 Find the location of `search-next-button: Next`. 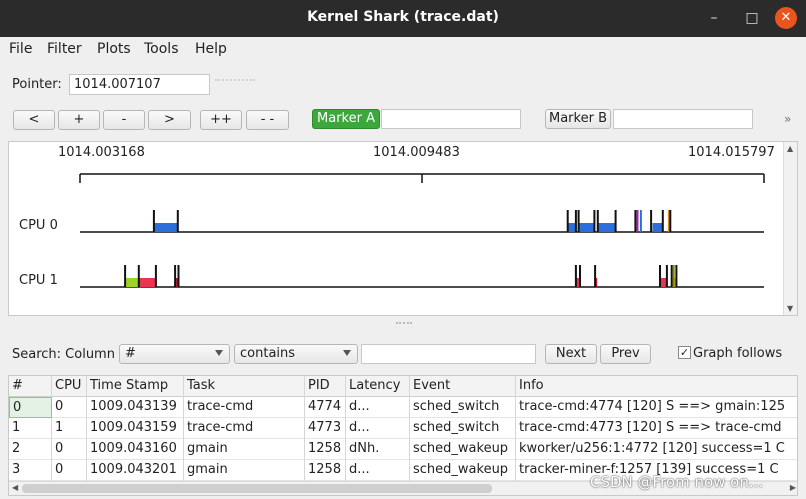

search-next-button: Next is located at coordinates (571, 354).